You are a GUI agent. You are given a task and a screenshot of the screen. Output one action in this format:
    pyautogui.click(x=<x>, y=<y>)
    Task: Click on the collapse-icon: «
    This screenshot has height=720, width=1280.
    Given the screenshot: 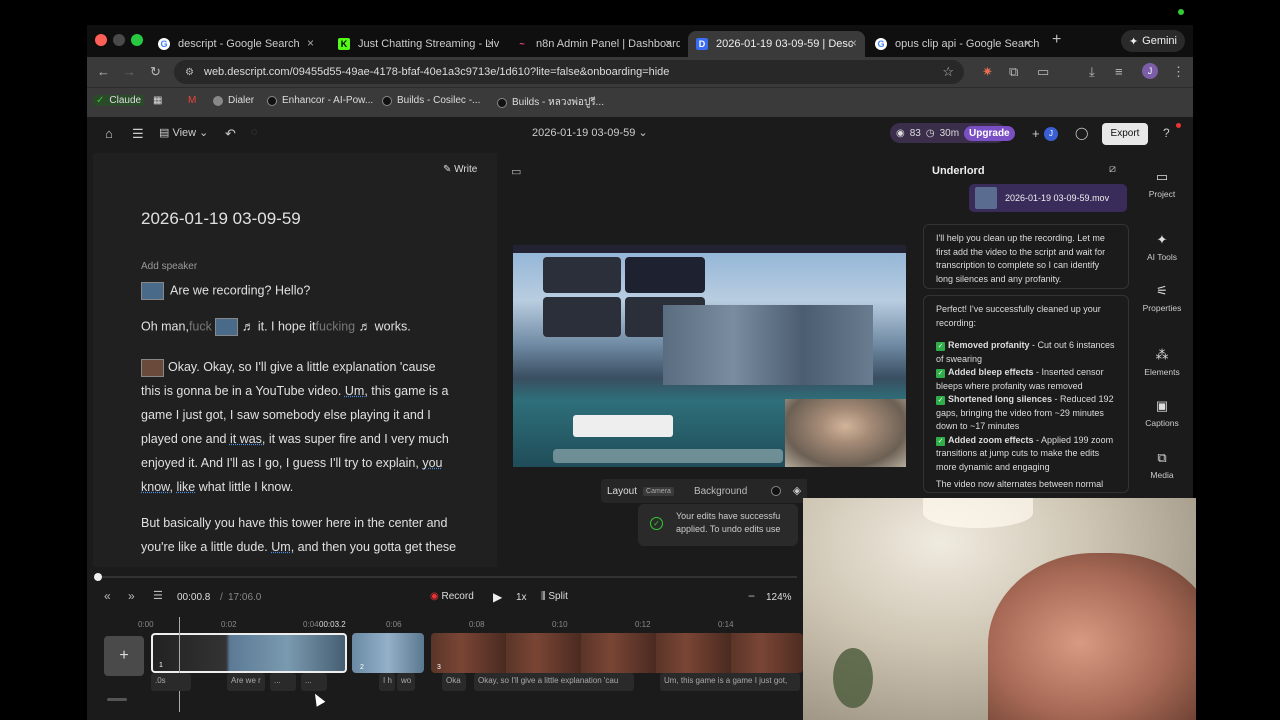 What is the action you would take?
    pyautogui.click(x=107, y=596)
    